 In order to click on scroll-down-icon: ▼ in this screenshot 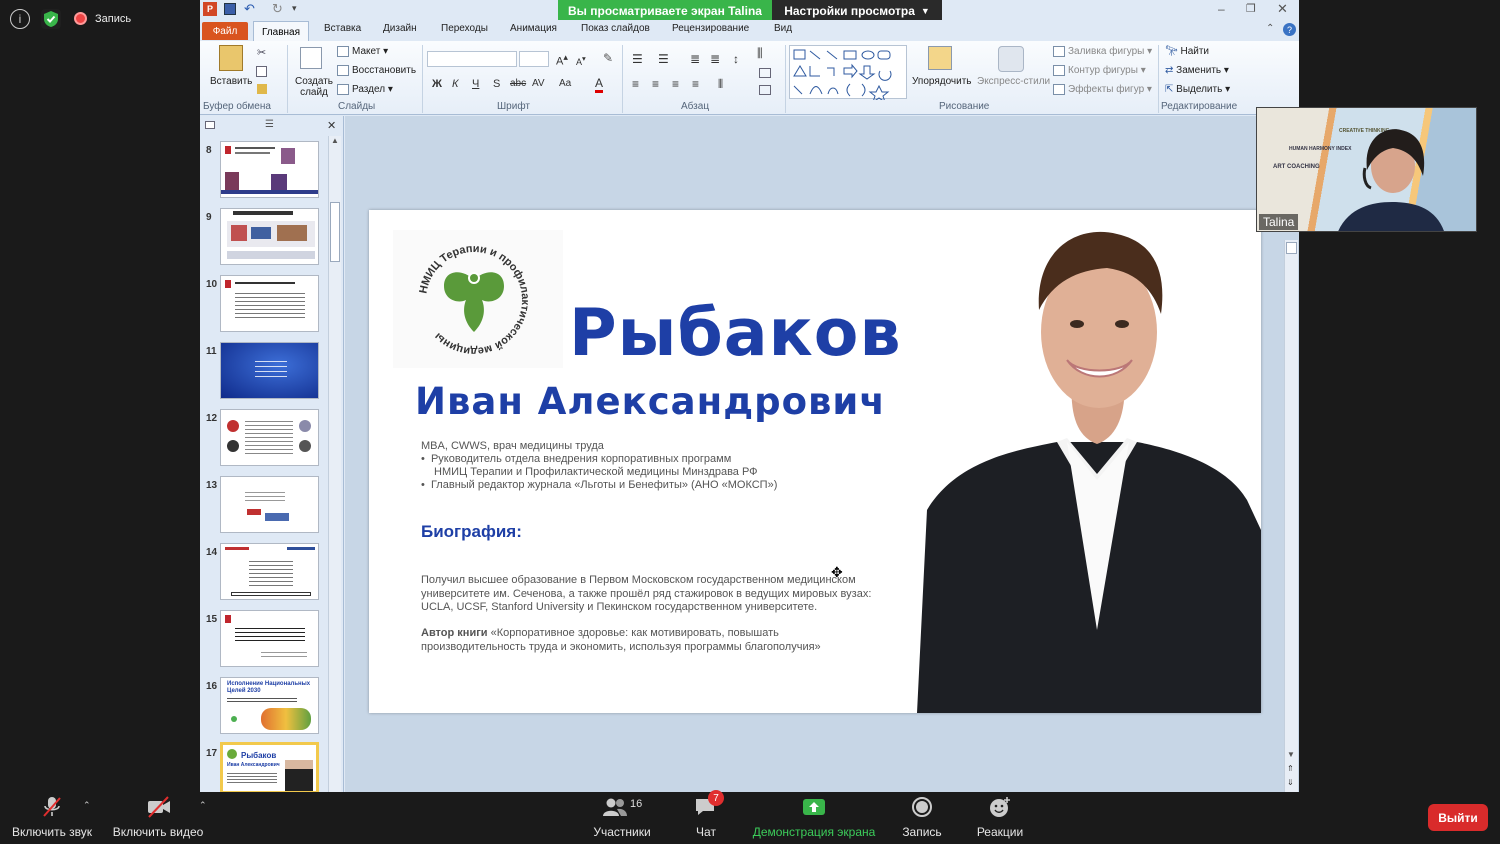, I will do `click(1291, 754)`.